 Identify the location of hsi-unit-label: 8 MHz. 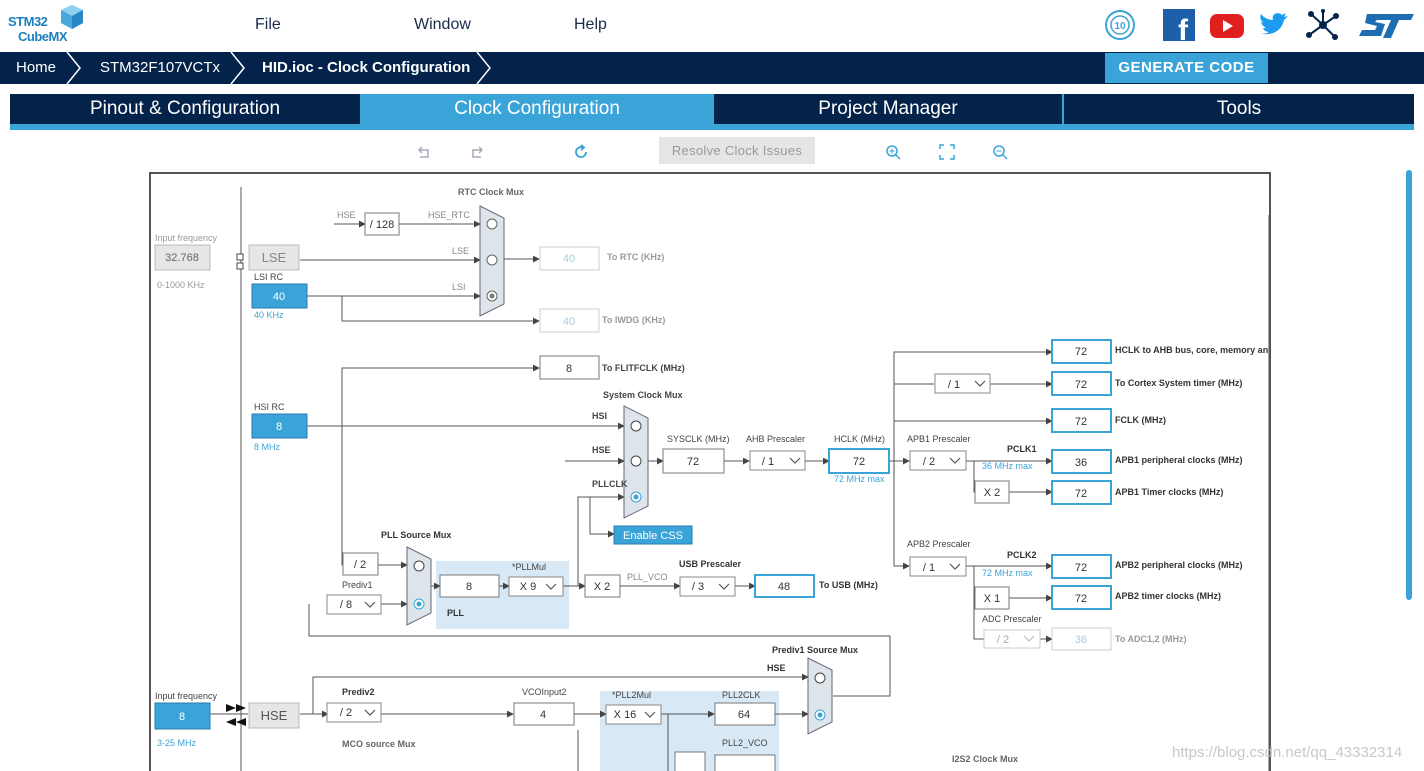
(267, 447).